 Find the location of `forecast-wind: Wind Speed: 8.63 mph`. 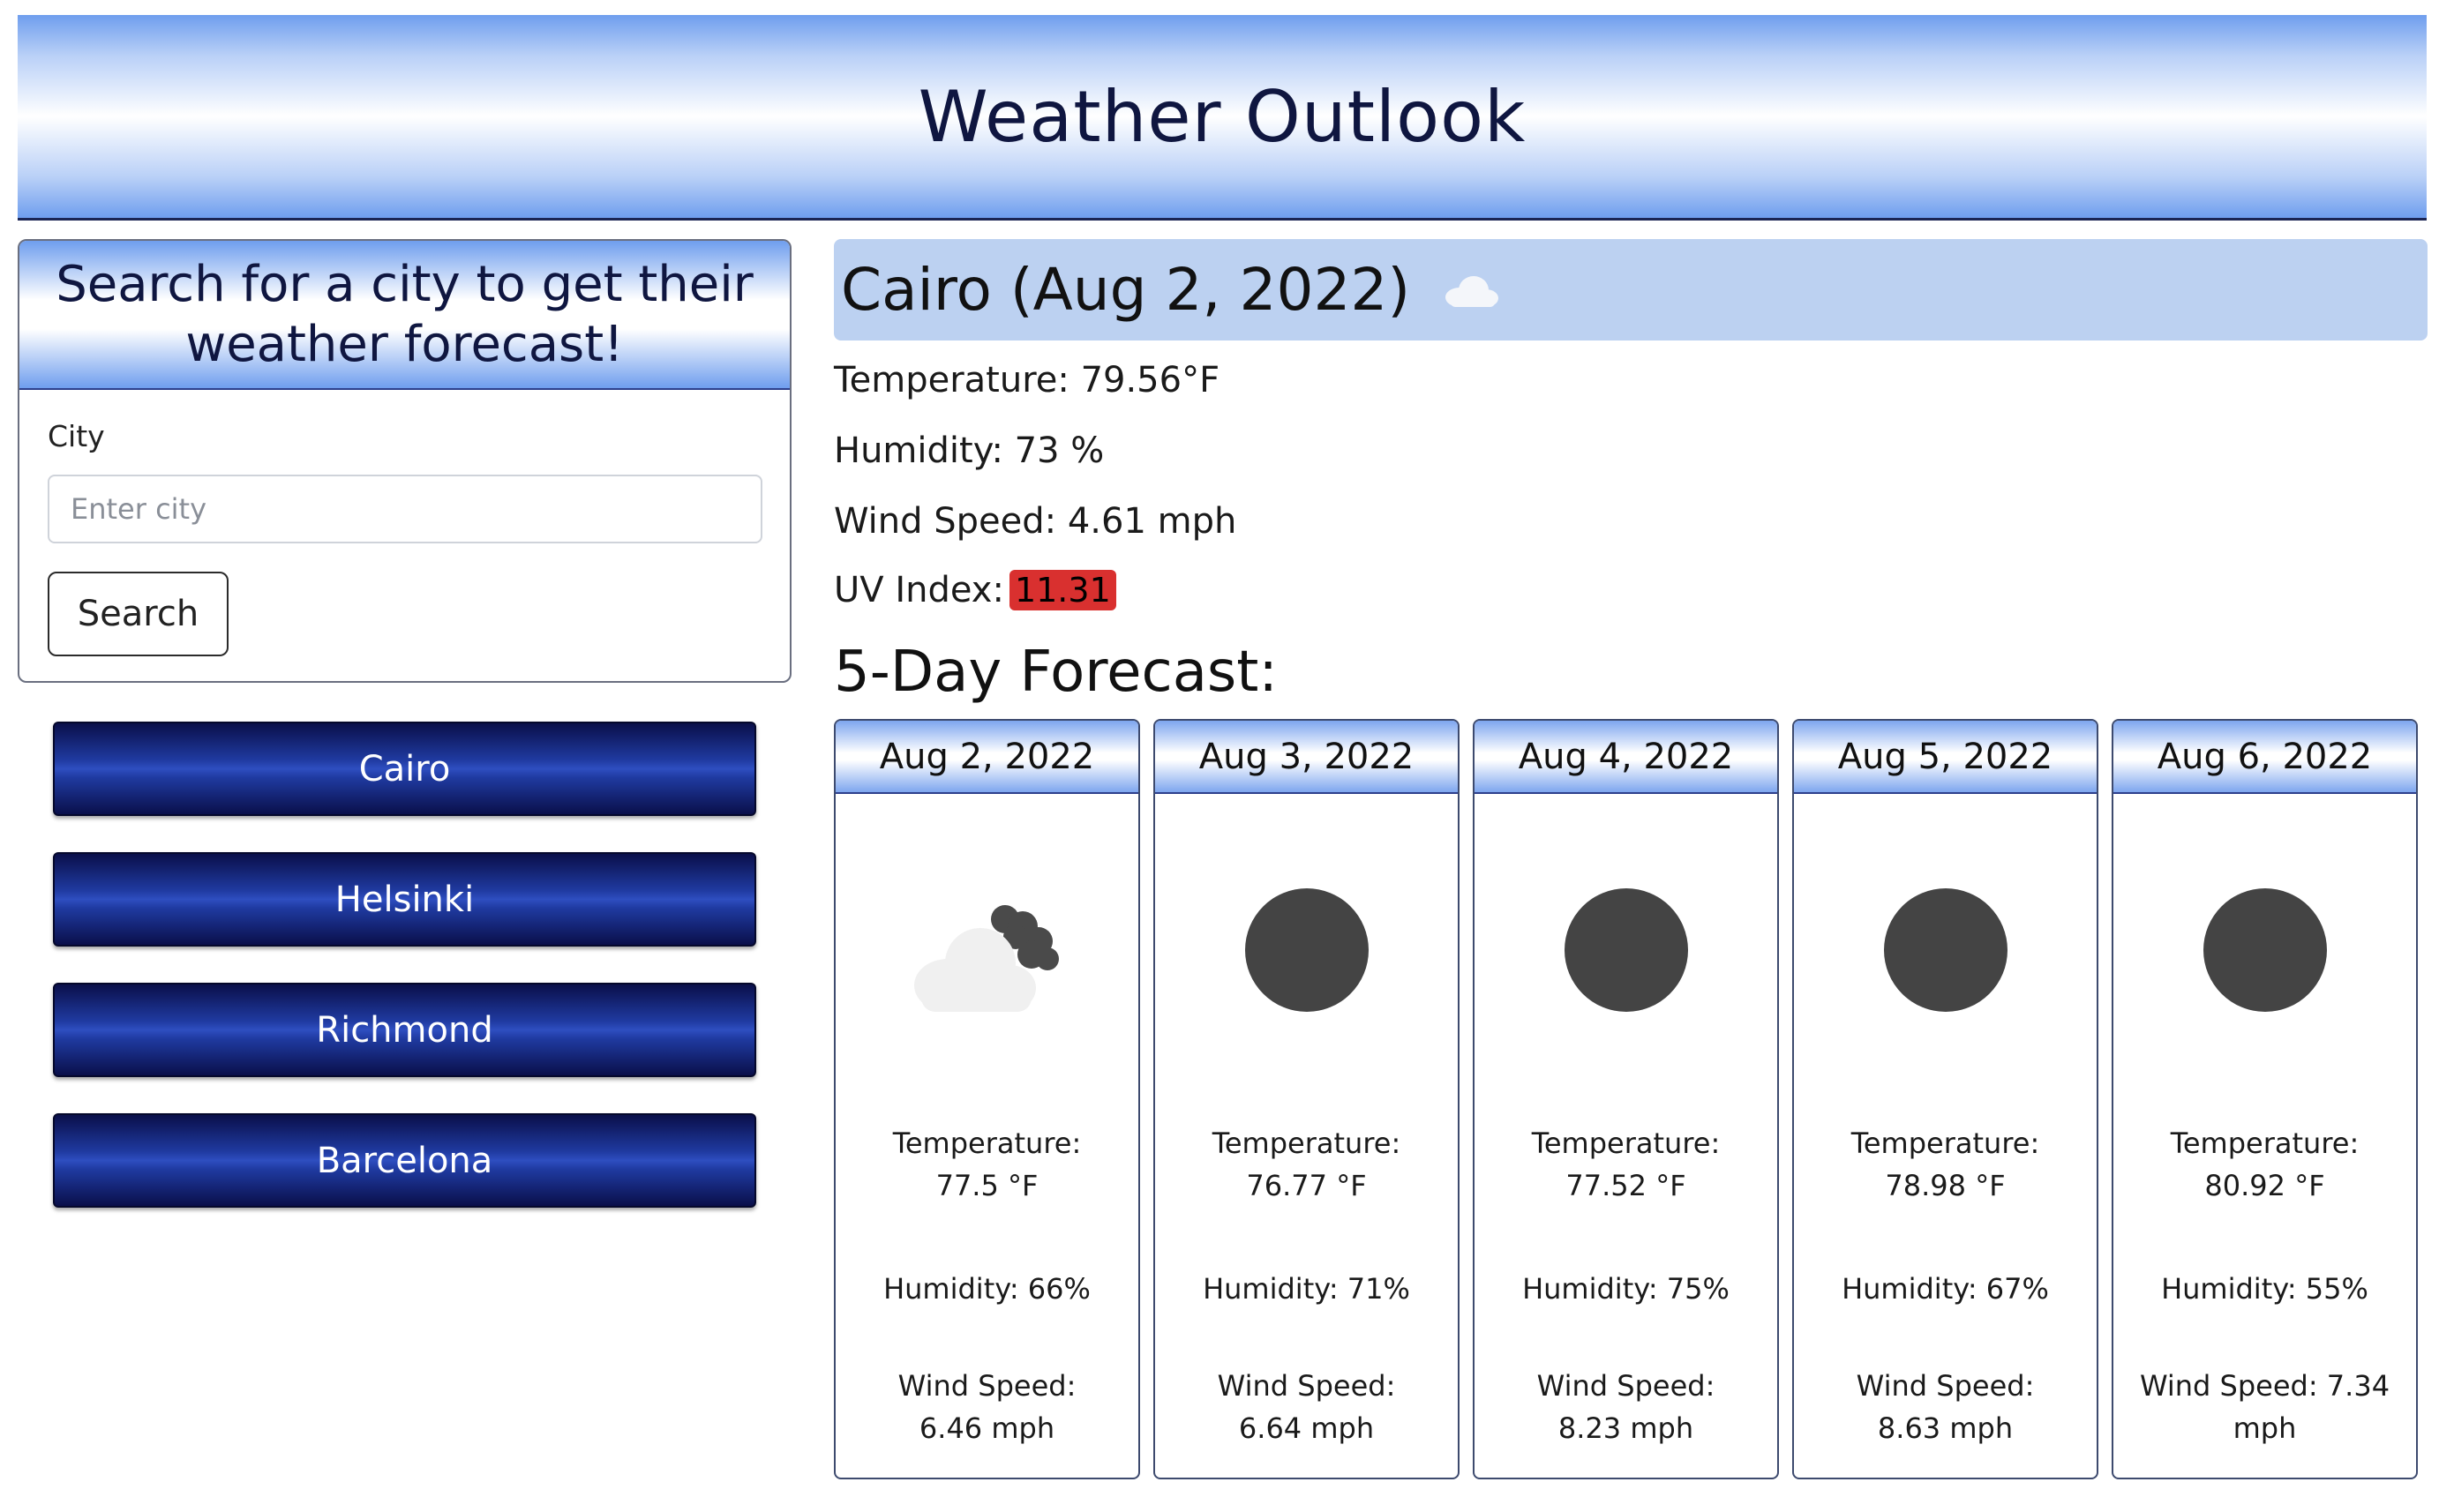

forecast-wind: Wind Speed: 8.63 mph is located at coordinates (1945, 1407).